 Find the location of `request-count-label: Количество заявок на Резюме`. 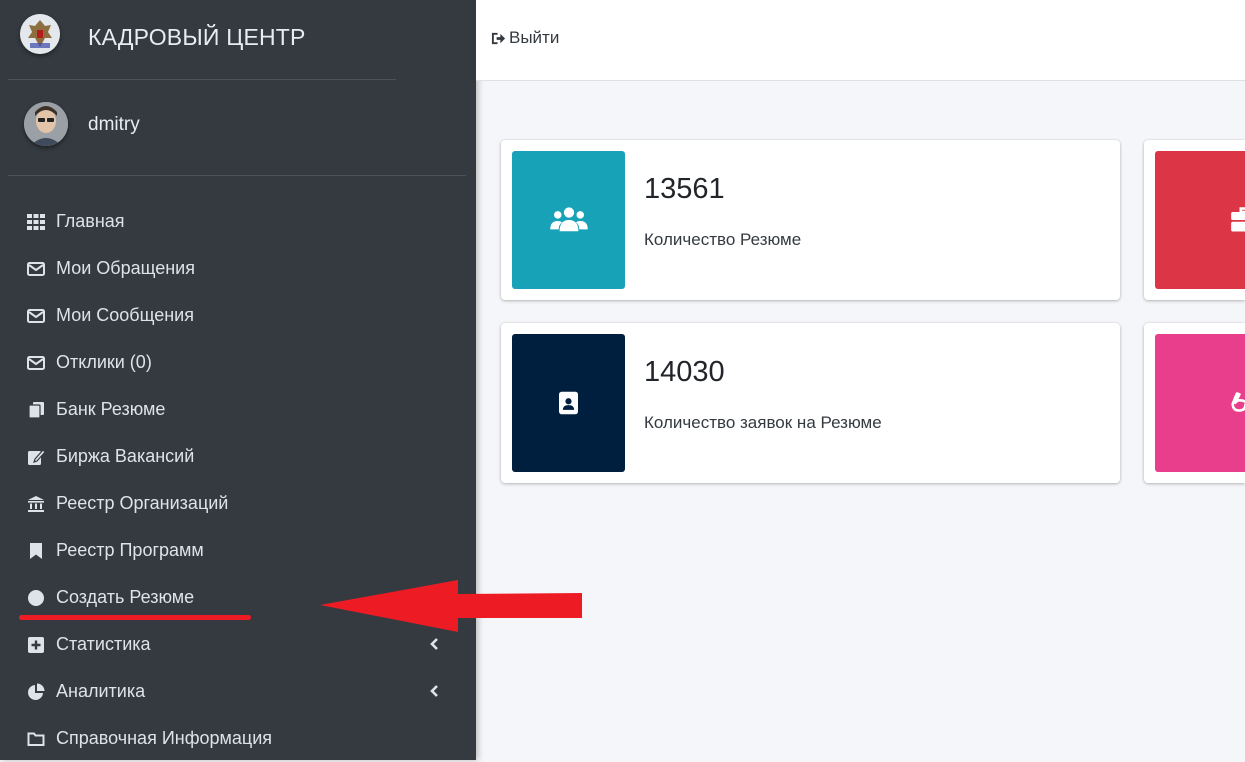

request-count-label: Количество заявок на Резюме is located at coordinates (763, 422).